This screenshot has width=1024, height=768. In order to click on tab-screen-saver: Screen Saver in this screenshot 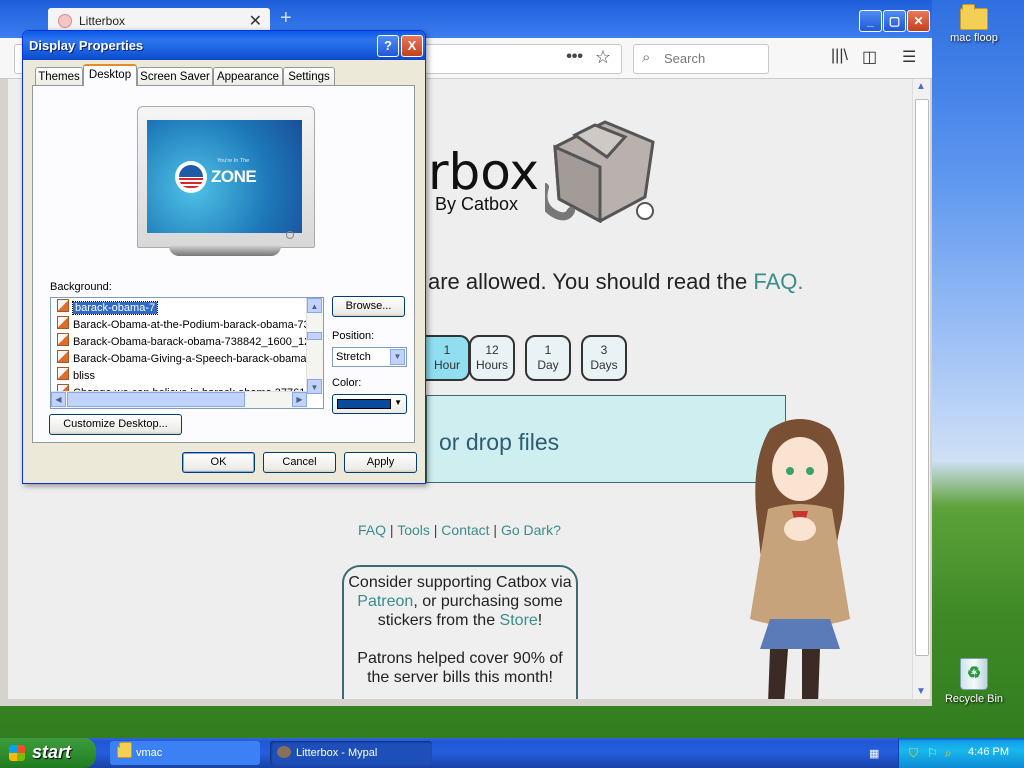, I will do `click(175, 76)`.